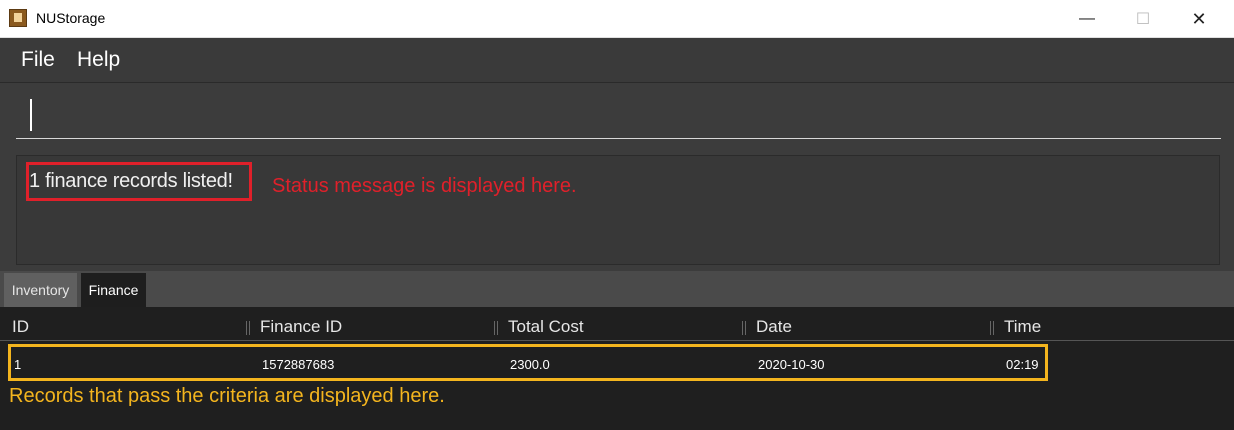  I want to click on column-header-id: ID, so click(20, 327).